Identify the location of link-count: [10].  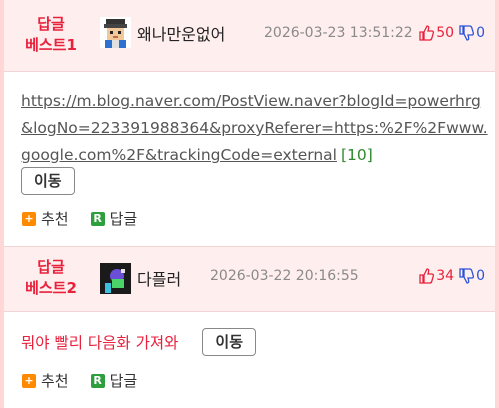
(356, 155).